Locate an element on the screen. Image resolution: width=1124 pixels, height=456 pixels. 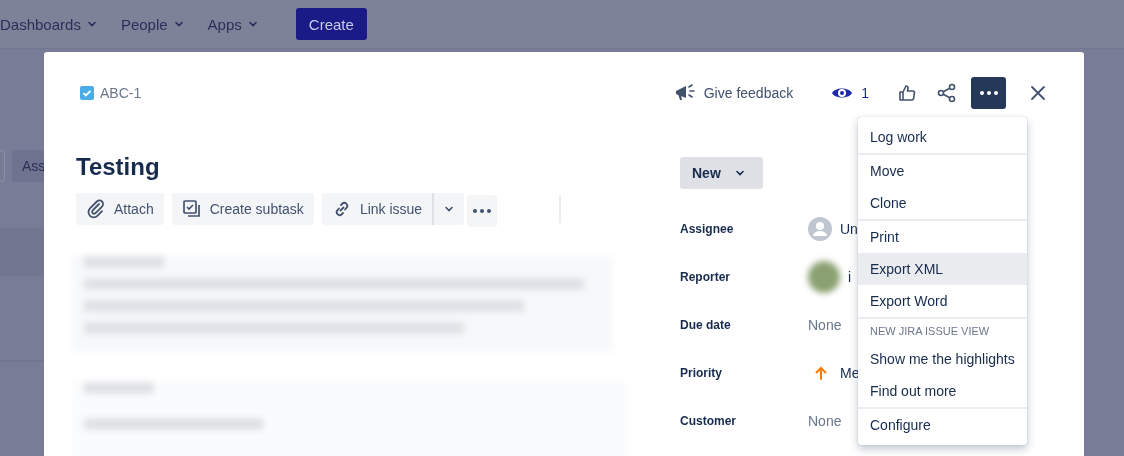
field-value: i is located at coordinates (850, 277).